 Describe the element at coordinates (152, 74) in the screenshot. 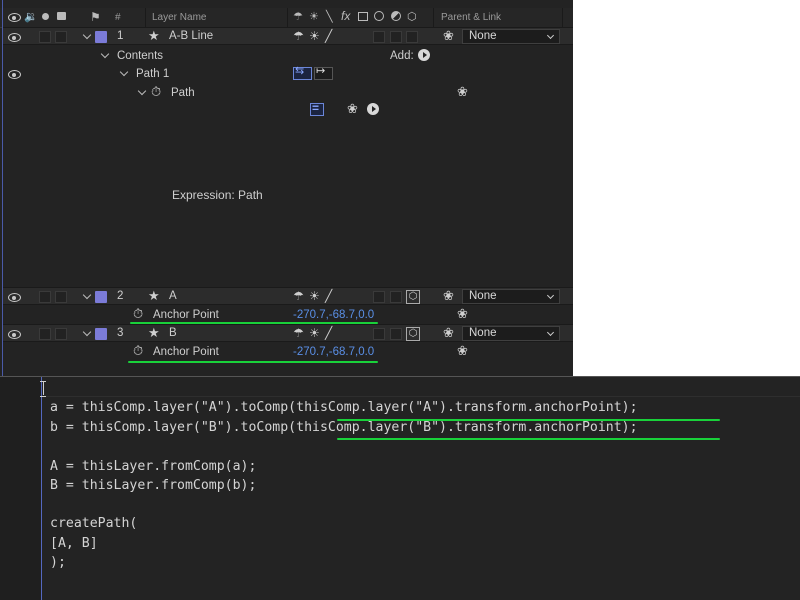

I see `path1-label: Path 1` at that location.